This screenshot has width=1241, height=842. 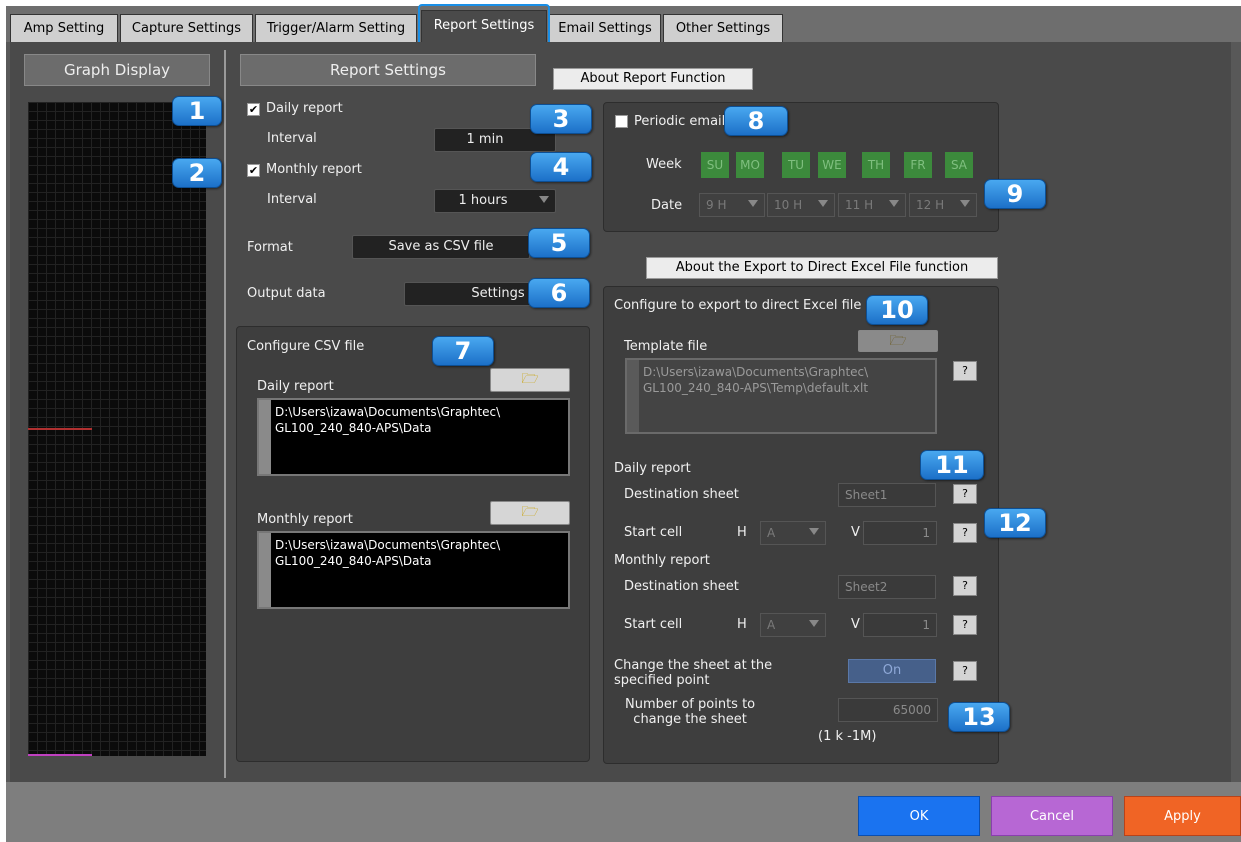 What do you see at coordinates (117, 429) in the screenshot?
I see `graph-display` at bounding box center [117, 429].